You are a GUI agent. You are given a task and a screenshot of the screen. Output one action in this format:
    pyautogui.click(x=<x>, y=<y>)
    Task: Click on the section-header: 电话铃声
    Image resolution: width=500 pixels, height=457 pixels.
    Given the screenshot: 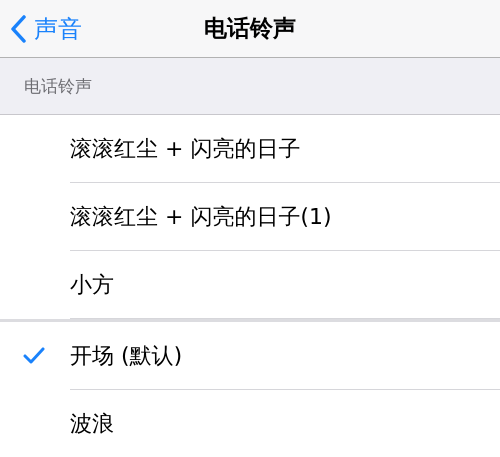 What is the action you would take?
    pyautogui.click(x=58, y=87)
    